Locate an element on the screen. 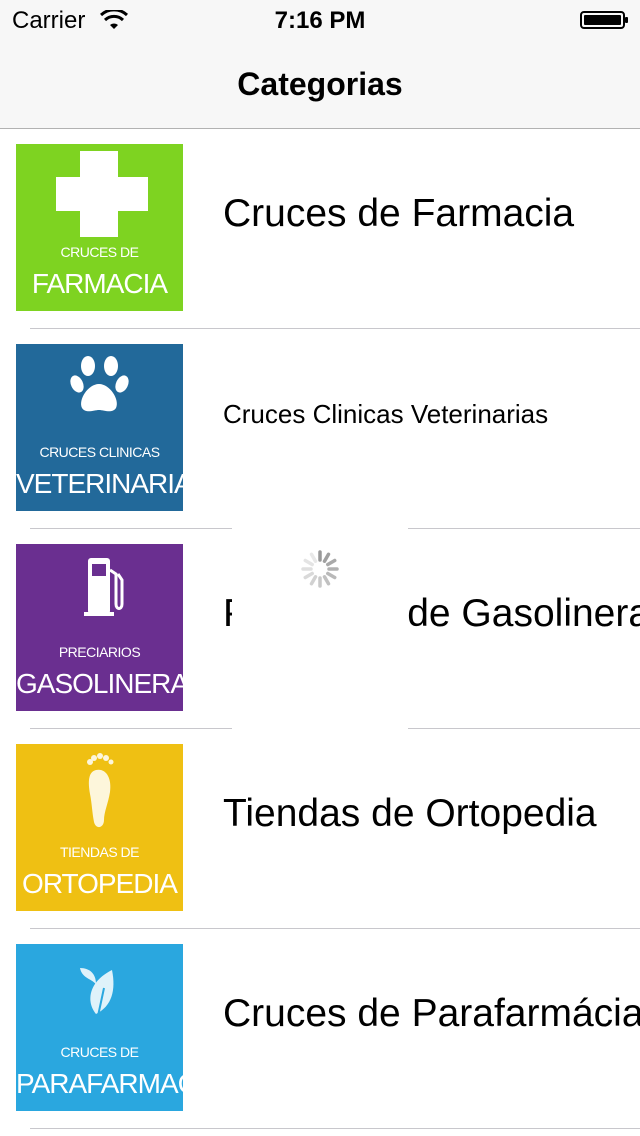 The height and width of the screenshot is (1136, 640). thumbnail-title: PARAFARMACIA is located at coordinates (99, 1083).